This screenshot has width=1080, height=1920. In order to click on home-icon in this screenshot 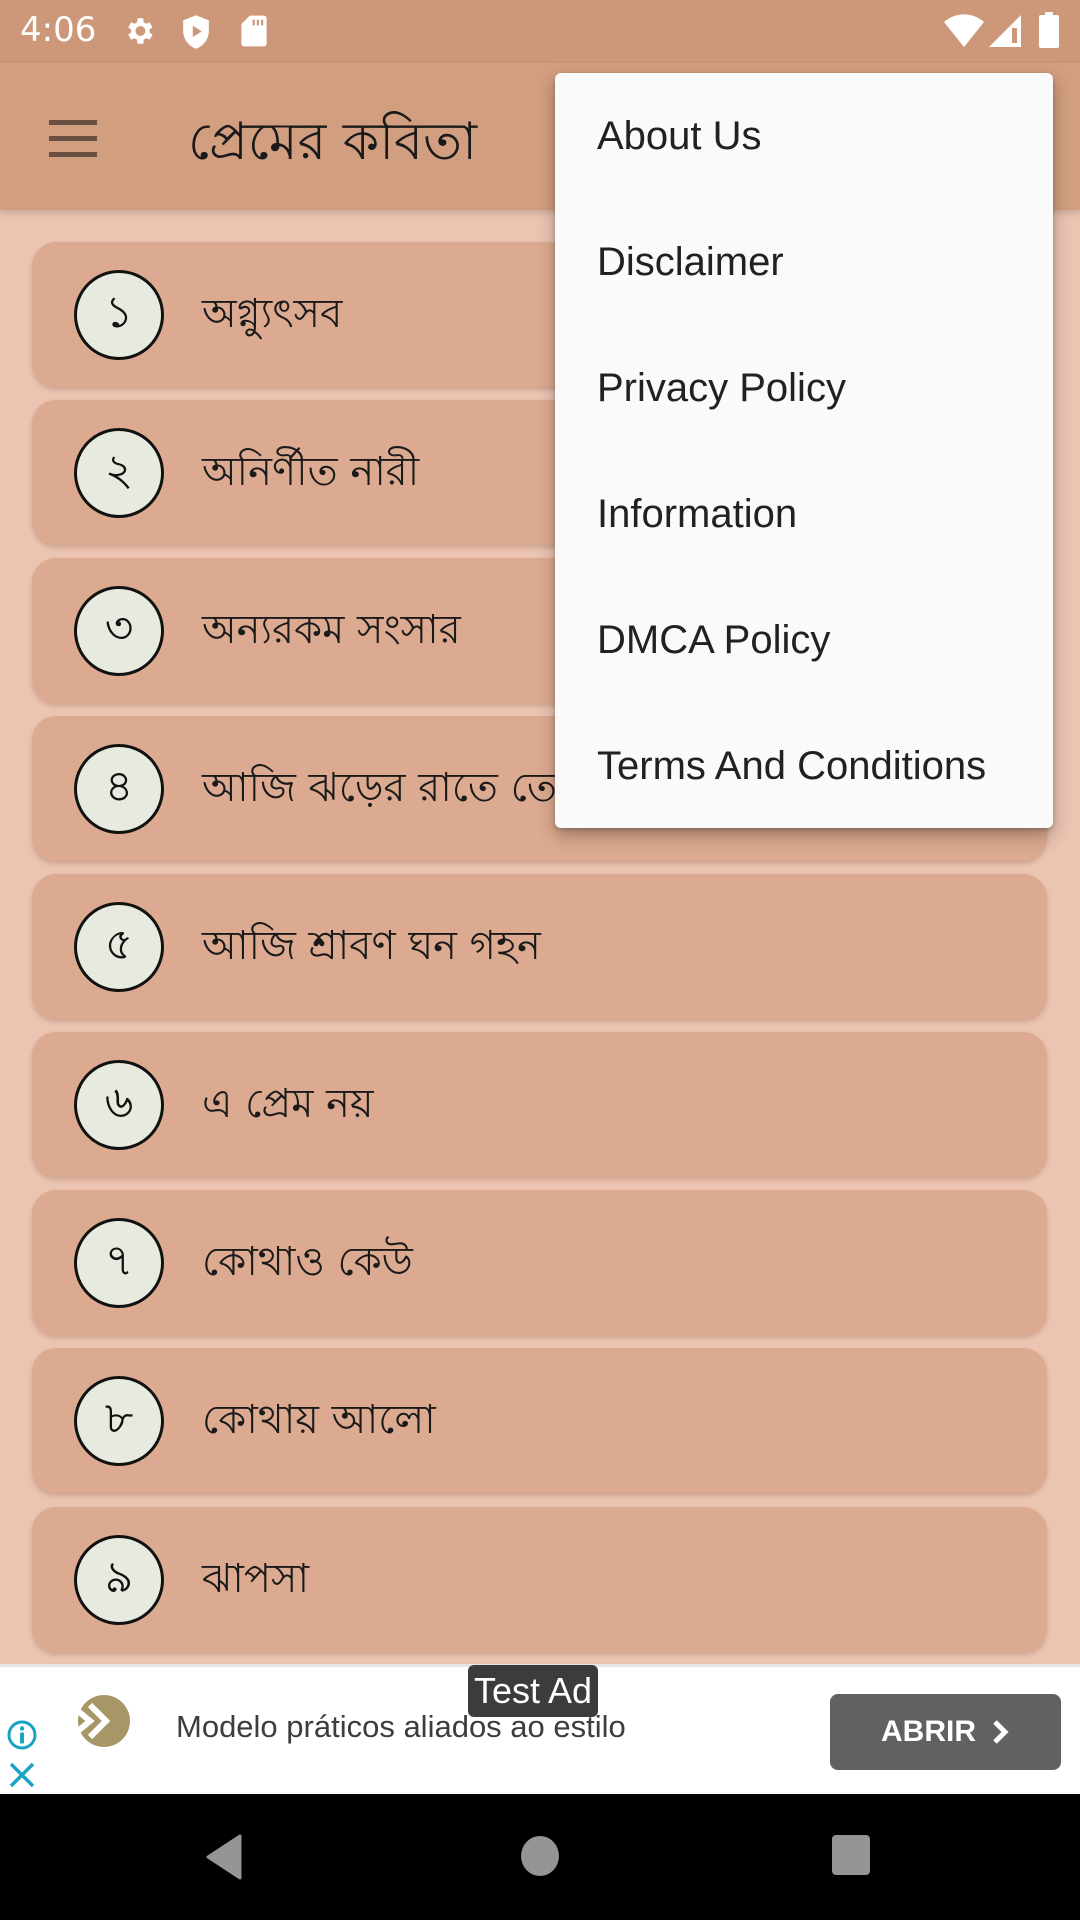, I will do `click(540, 1858)`.